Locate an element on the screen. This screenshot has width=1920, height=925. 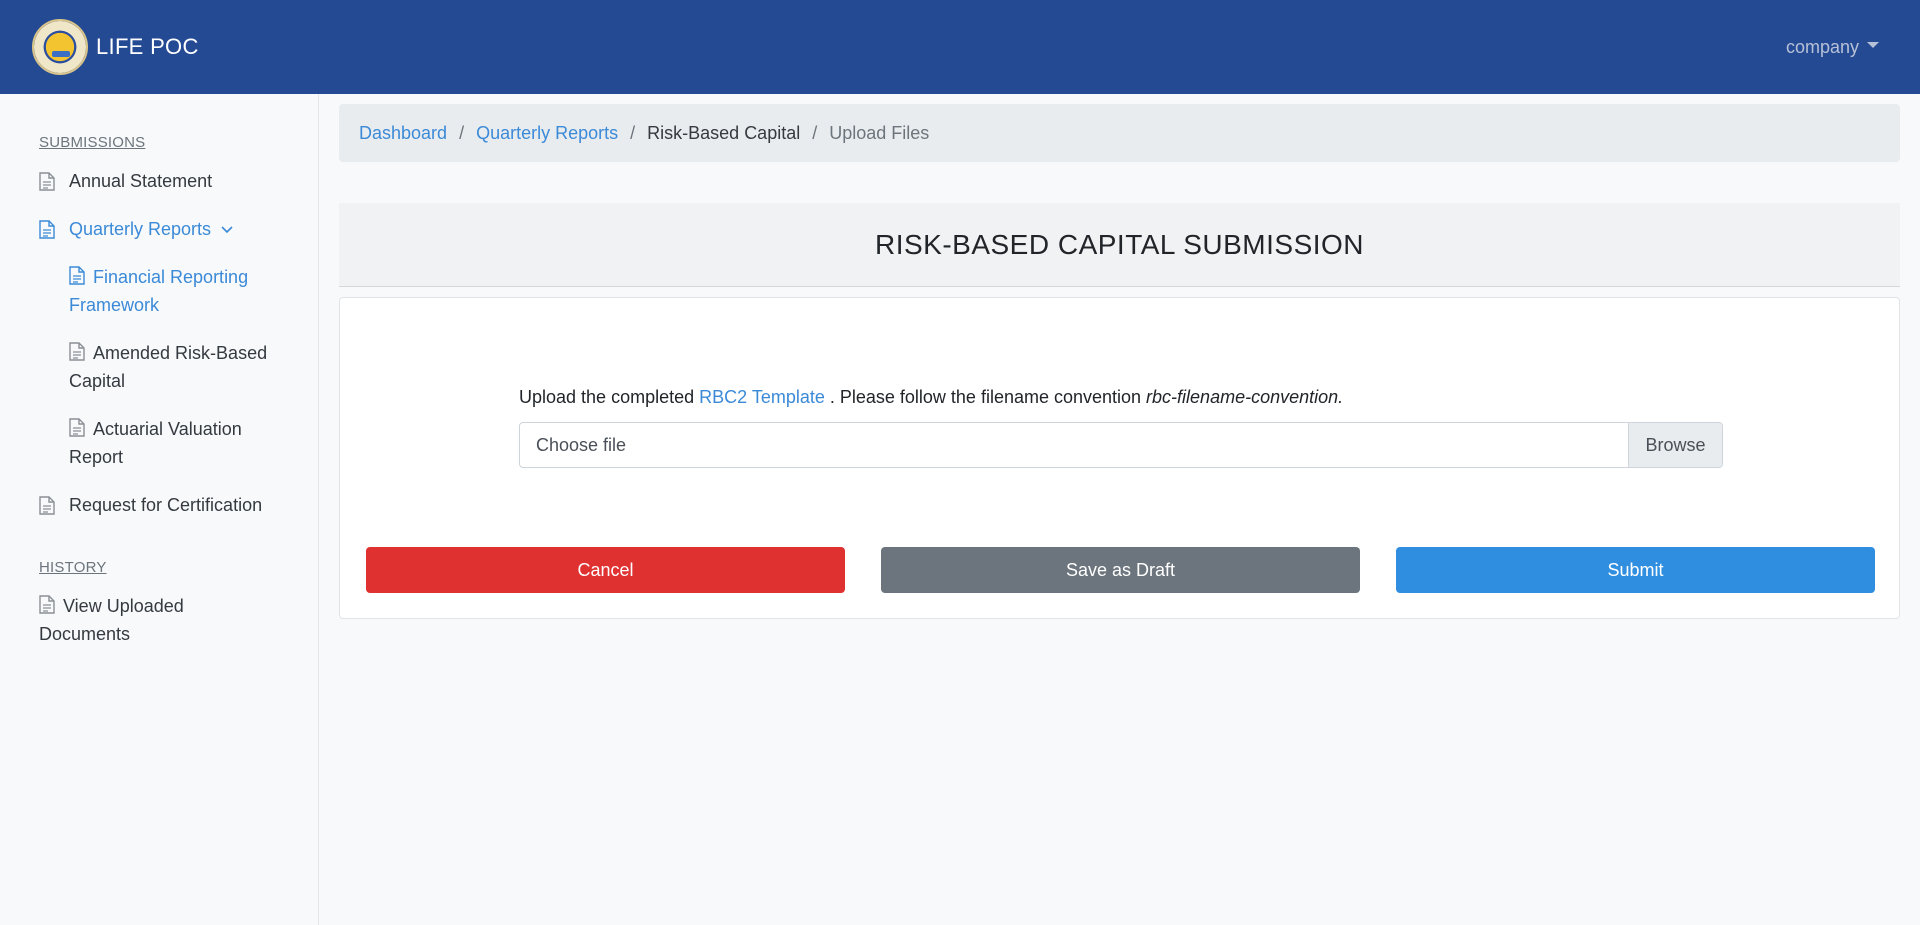
submit-button: Submit is located at coordinates (1635, 570).